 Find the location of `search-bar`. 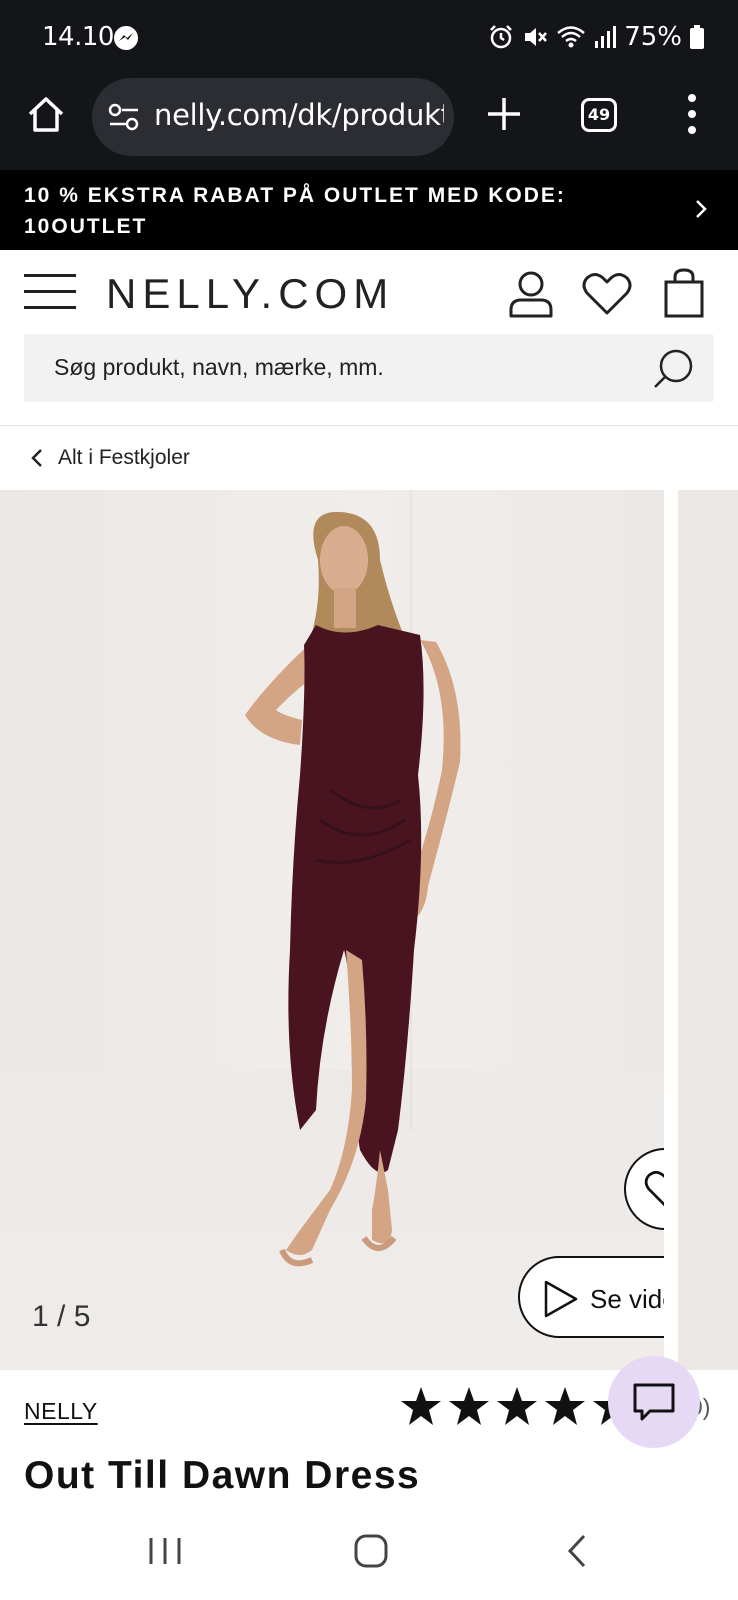

search-bar is located at coordinates (369, 368).